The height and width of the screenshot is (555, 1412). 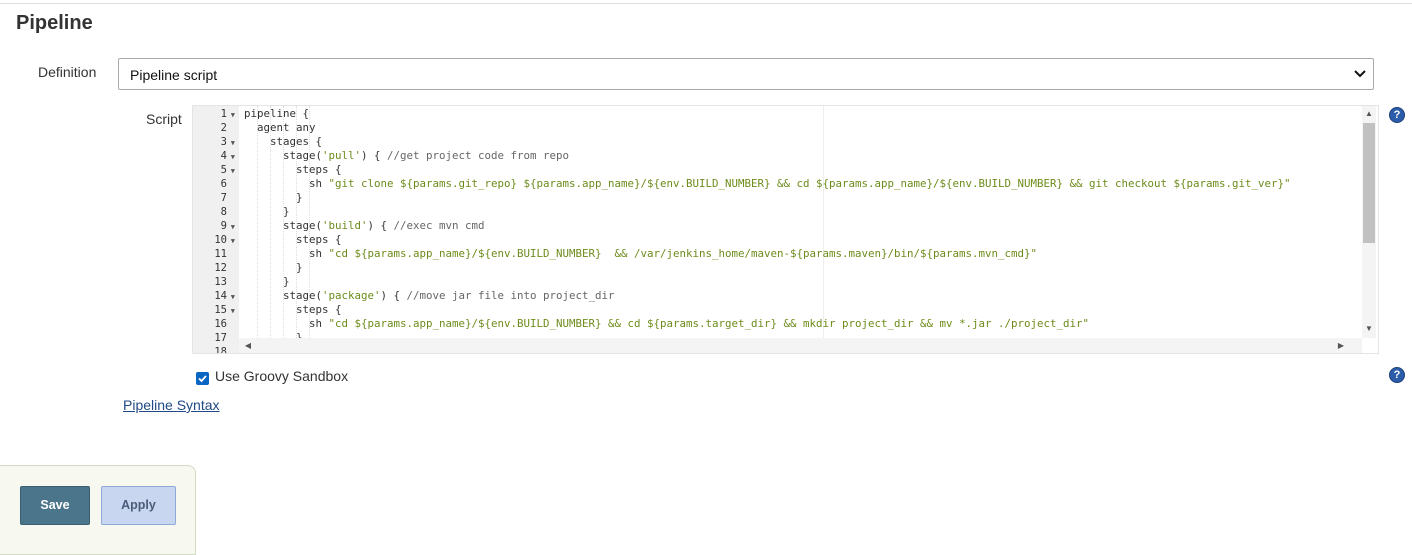 I want to click on save-button: Save, so click(x=55, y=505).